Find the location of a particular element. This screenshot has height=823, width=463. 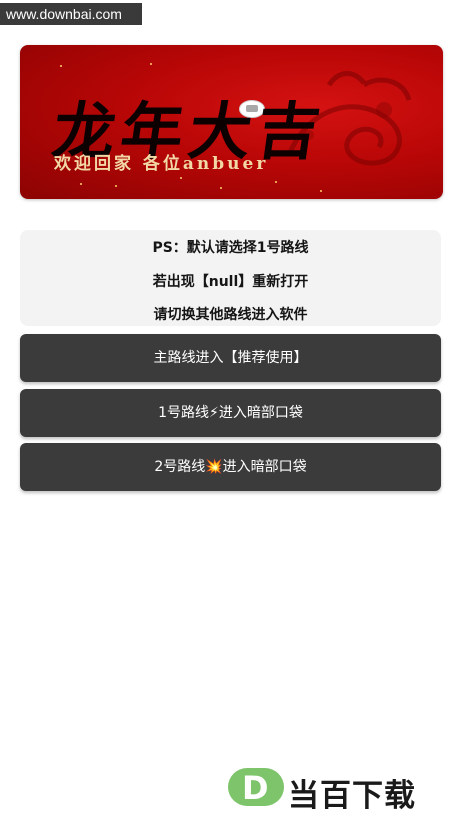

notice-card: PS：默认请选择1号路线 若出现【null】重新打开 请切换其他路线进入软件 is located at coordinates (230, 278).